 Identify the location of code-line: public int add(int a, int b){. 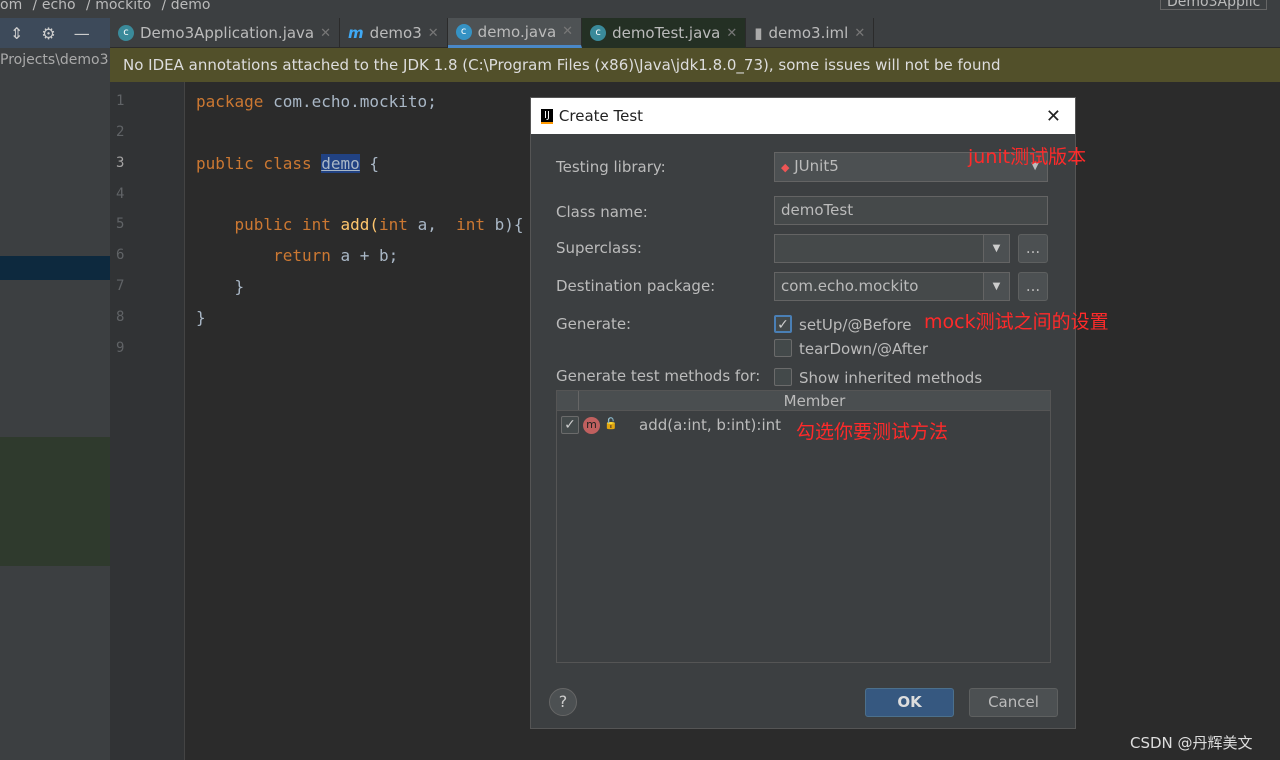
(360, 224).